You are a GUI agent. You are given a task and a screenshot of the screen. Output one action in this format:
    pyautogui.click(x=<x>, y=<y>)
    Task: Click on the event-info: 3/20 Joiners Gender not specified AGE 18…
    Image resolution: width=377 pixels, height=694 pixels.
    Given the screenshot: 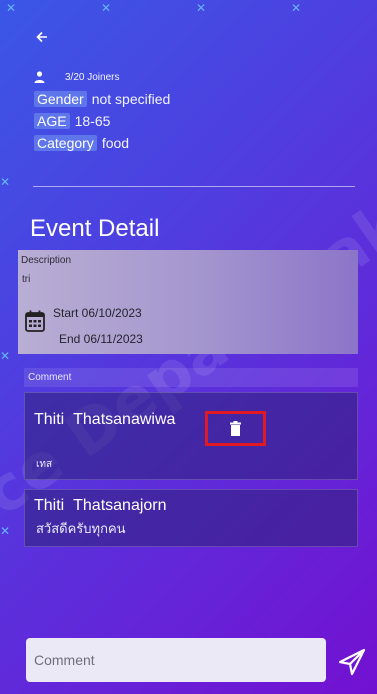 What is the action you would take?
    pyautogui.click(x=184, y=110)
    